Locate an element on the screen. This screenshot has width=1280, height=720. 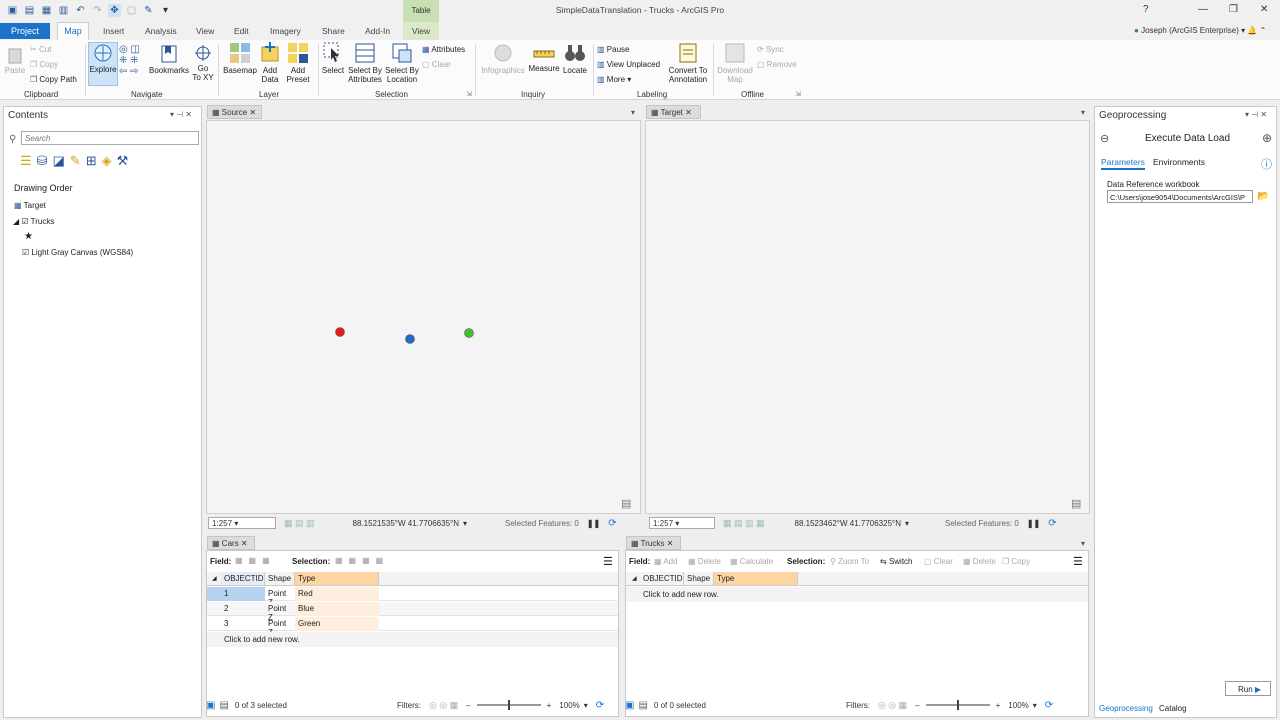
add-data-button: Add Data is located at coordinates (270, 63).